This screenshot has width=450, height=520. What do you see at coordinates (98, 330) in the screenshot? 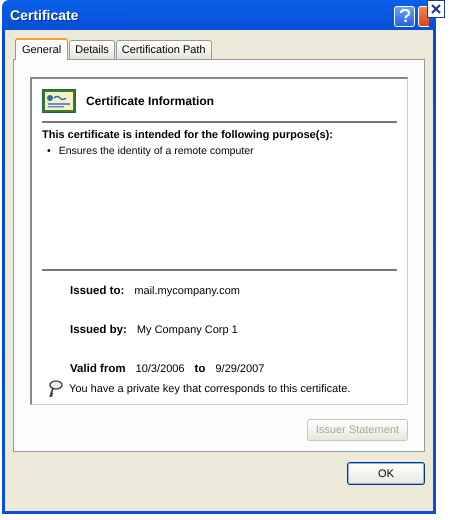
I see `field-label: Issued by:` at bounding box center [98, 330].